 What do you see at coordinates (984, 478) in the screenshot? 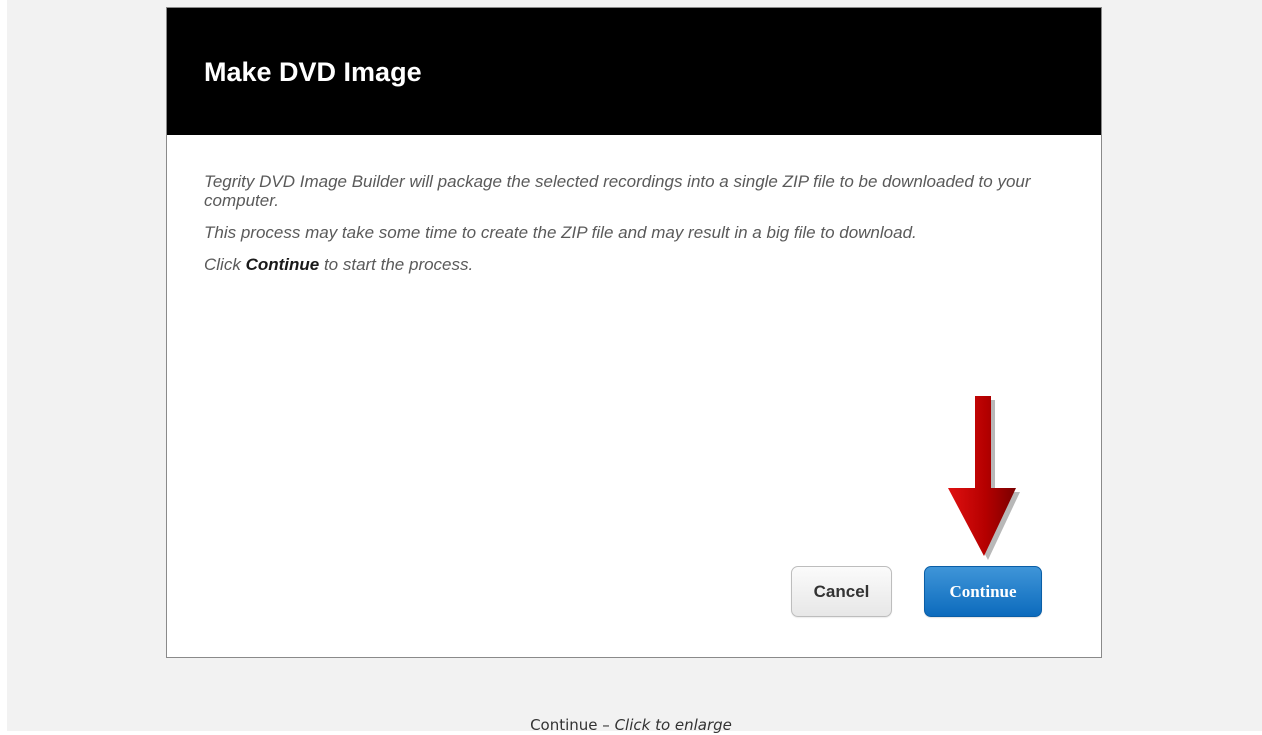
I see `down-arrow-icon` at bounding box center [984, 478].